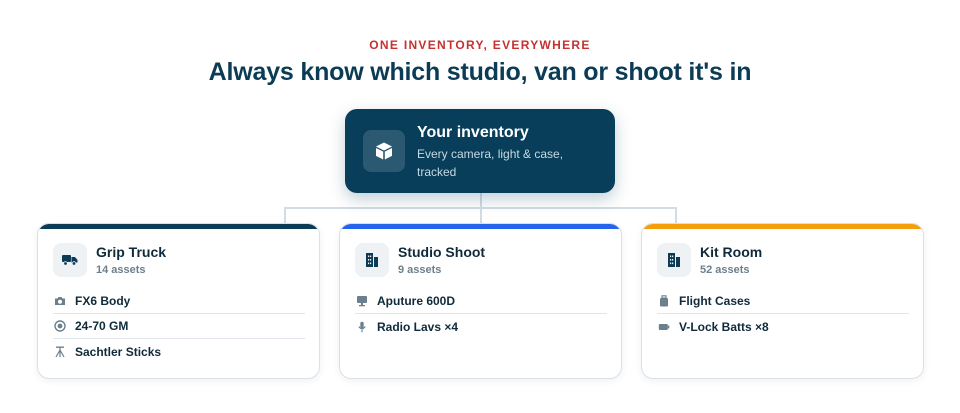 This screenshot has width=960, height=413. What do you see at coordinates (664, 301) in the screenshot?
I see `case-icon` at bounding box center [664, 301].